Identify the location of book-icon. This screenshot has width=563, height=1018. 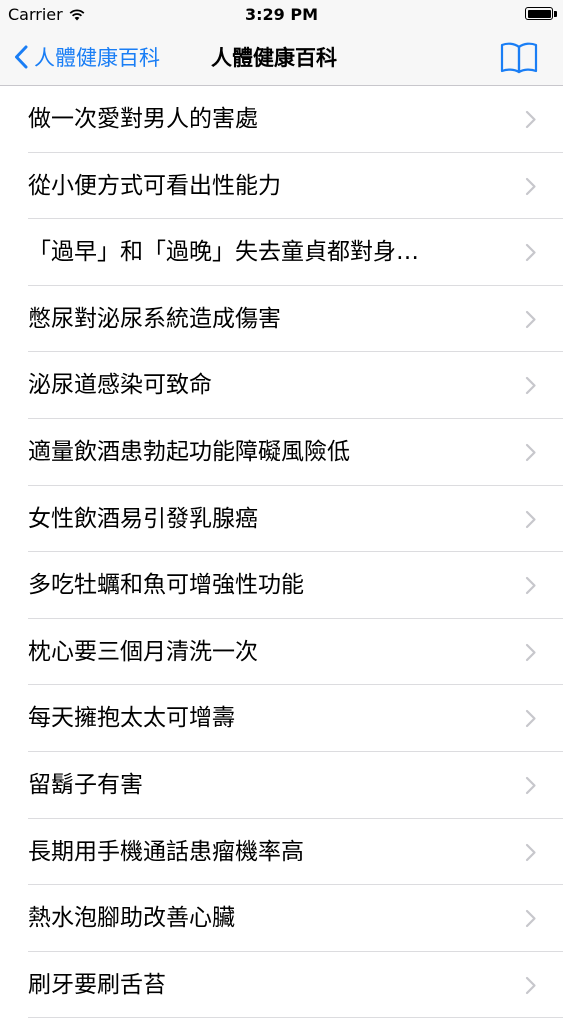
(519, 57).